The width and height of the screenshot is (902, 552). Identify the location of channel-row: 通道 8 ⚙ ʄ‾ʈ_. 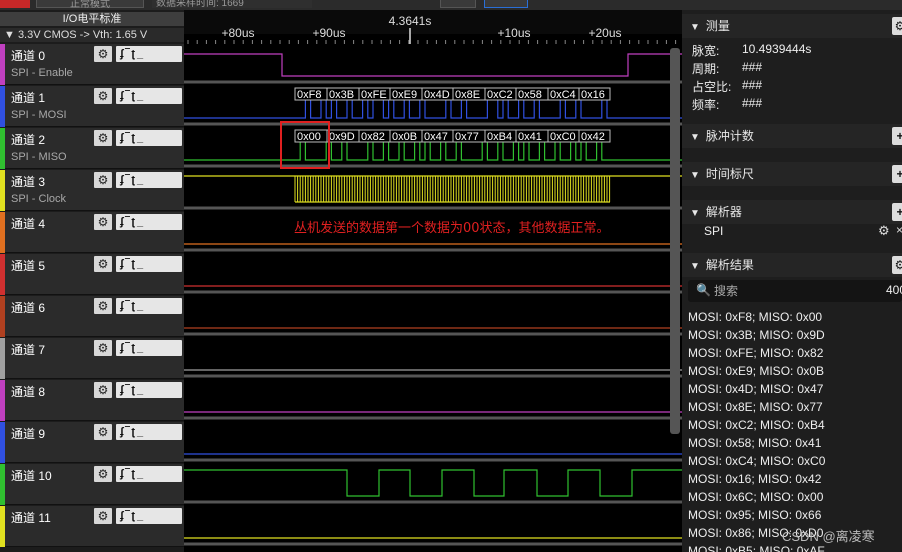
(92, 400).